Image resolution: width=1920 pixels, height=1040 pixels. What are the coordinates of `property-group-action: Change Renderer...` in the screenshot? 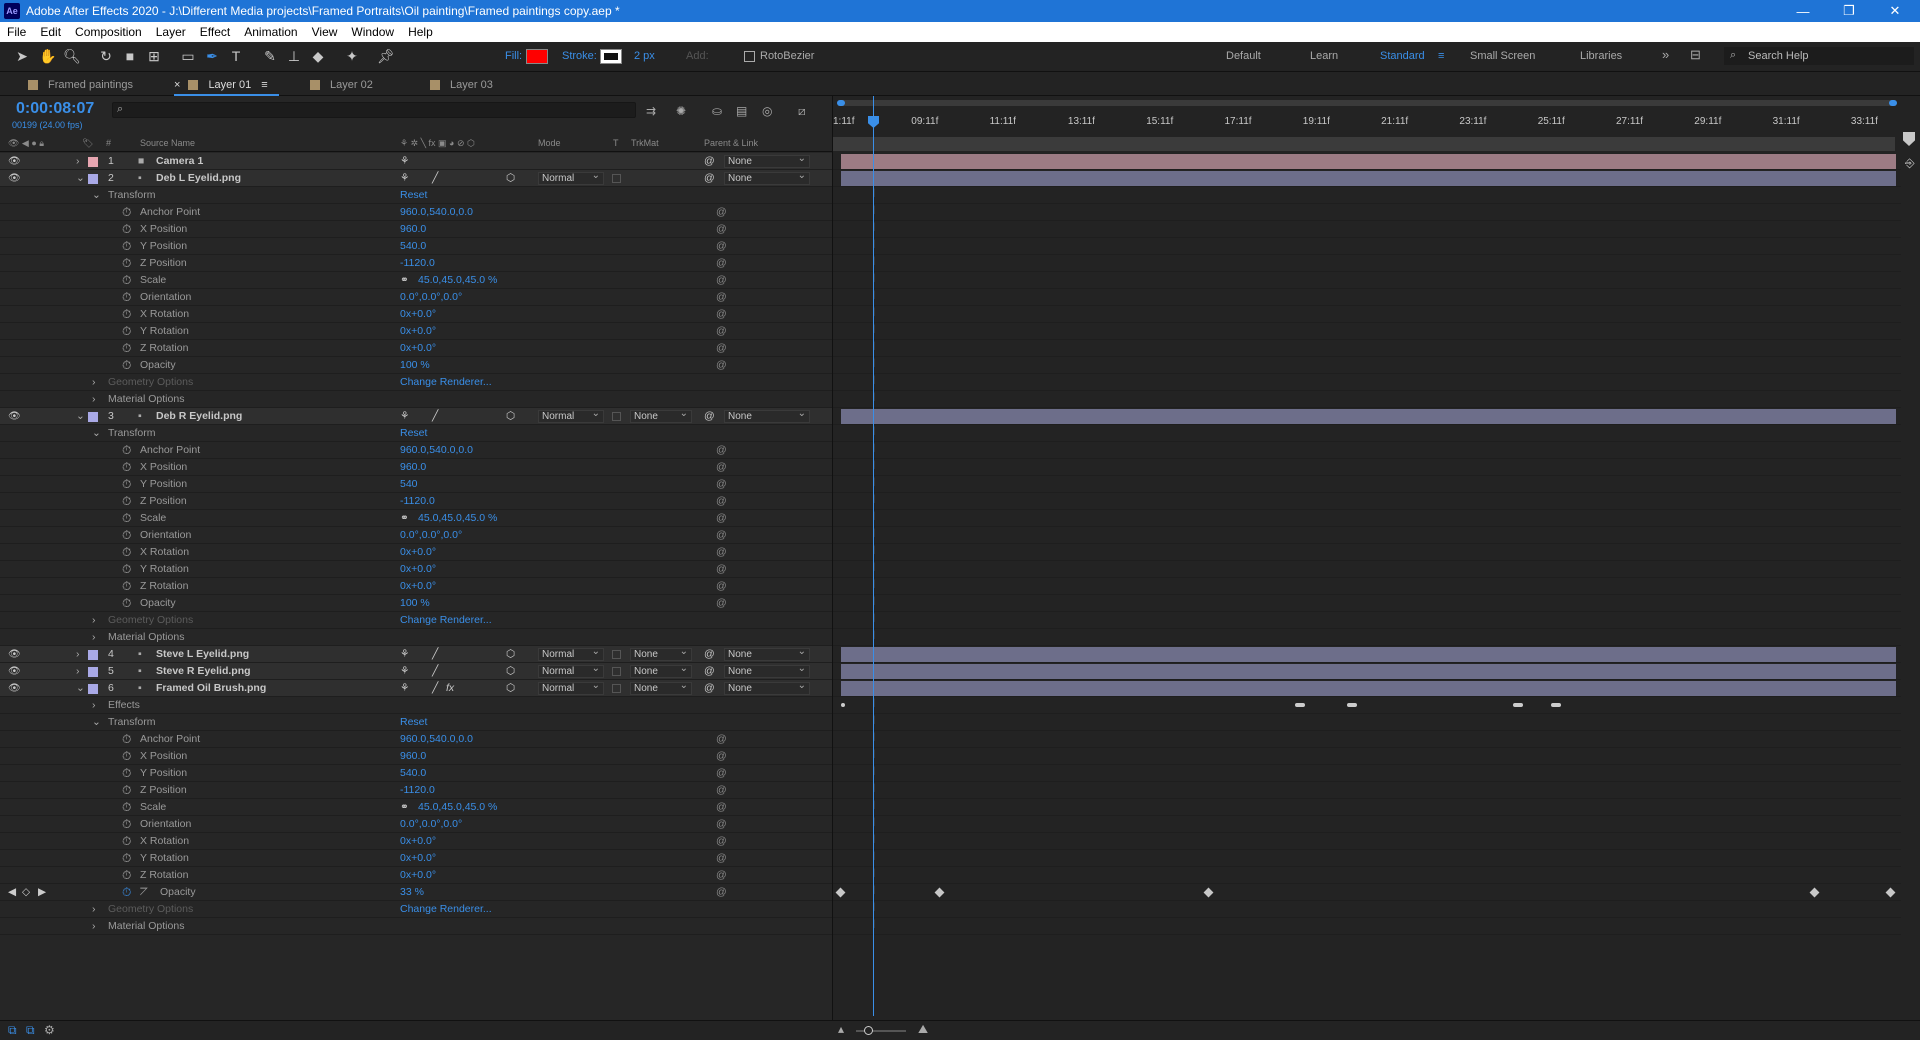 It's located at (446, 382).